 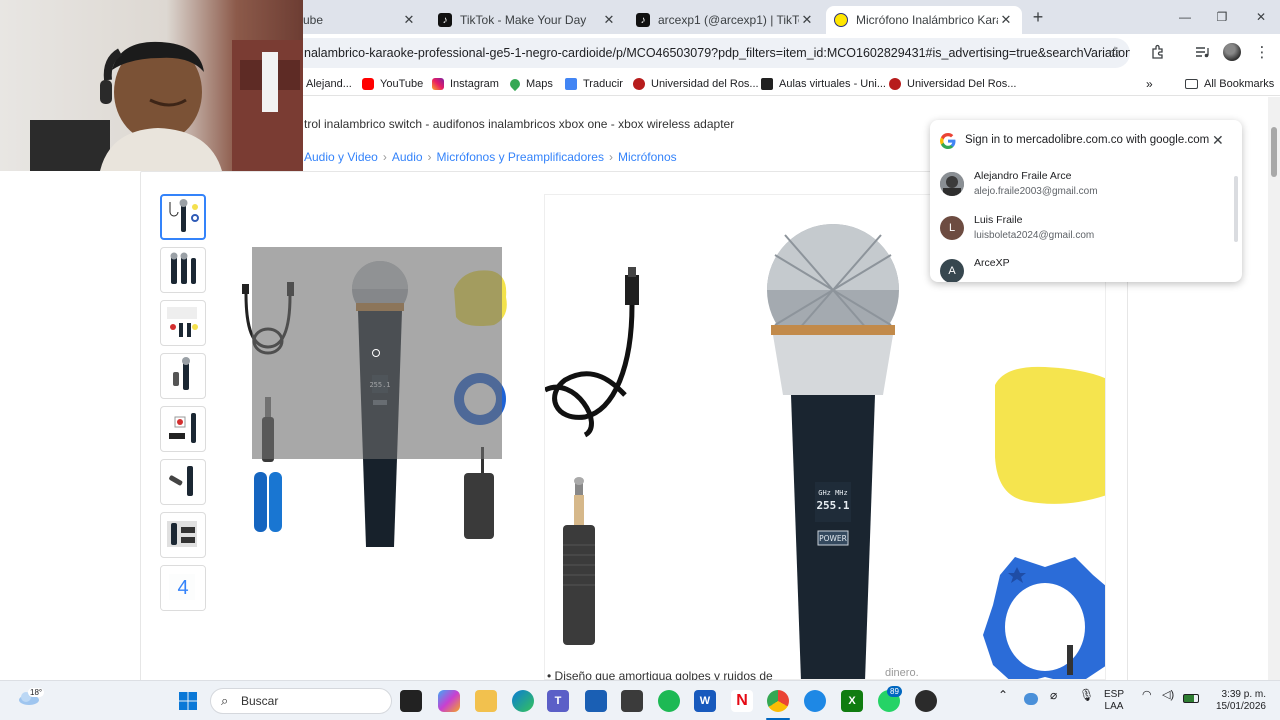 I want to click on netflix-icon: N, so click(x=742, y=701).